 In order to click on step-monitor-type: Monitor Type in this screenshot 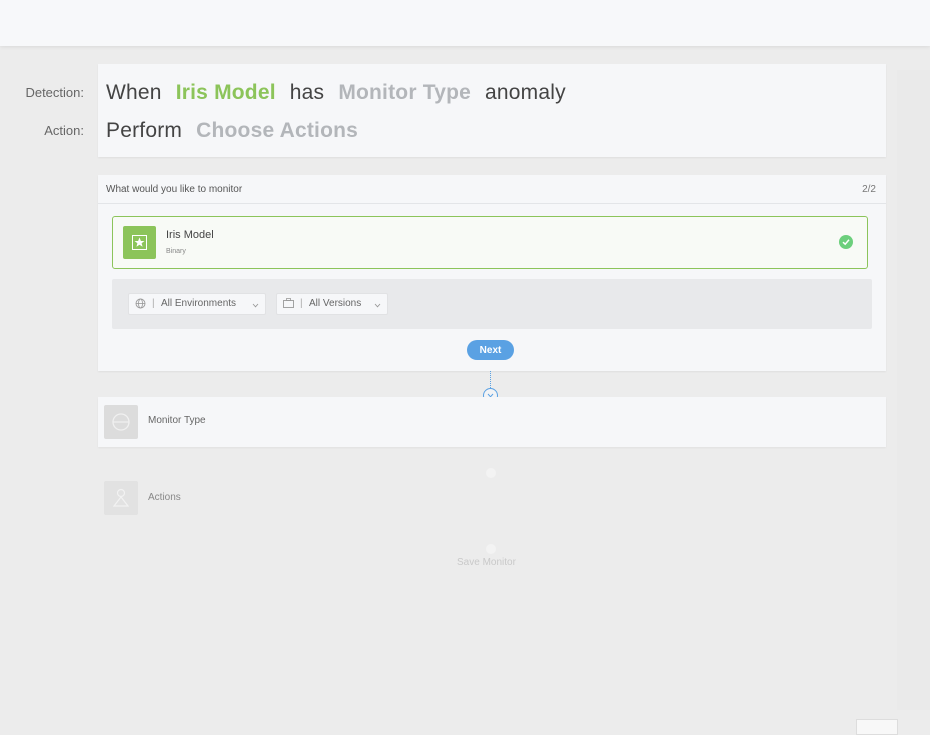, I will do `click(492, 422)`.